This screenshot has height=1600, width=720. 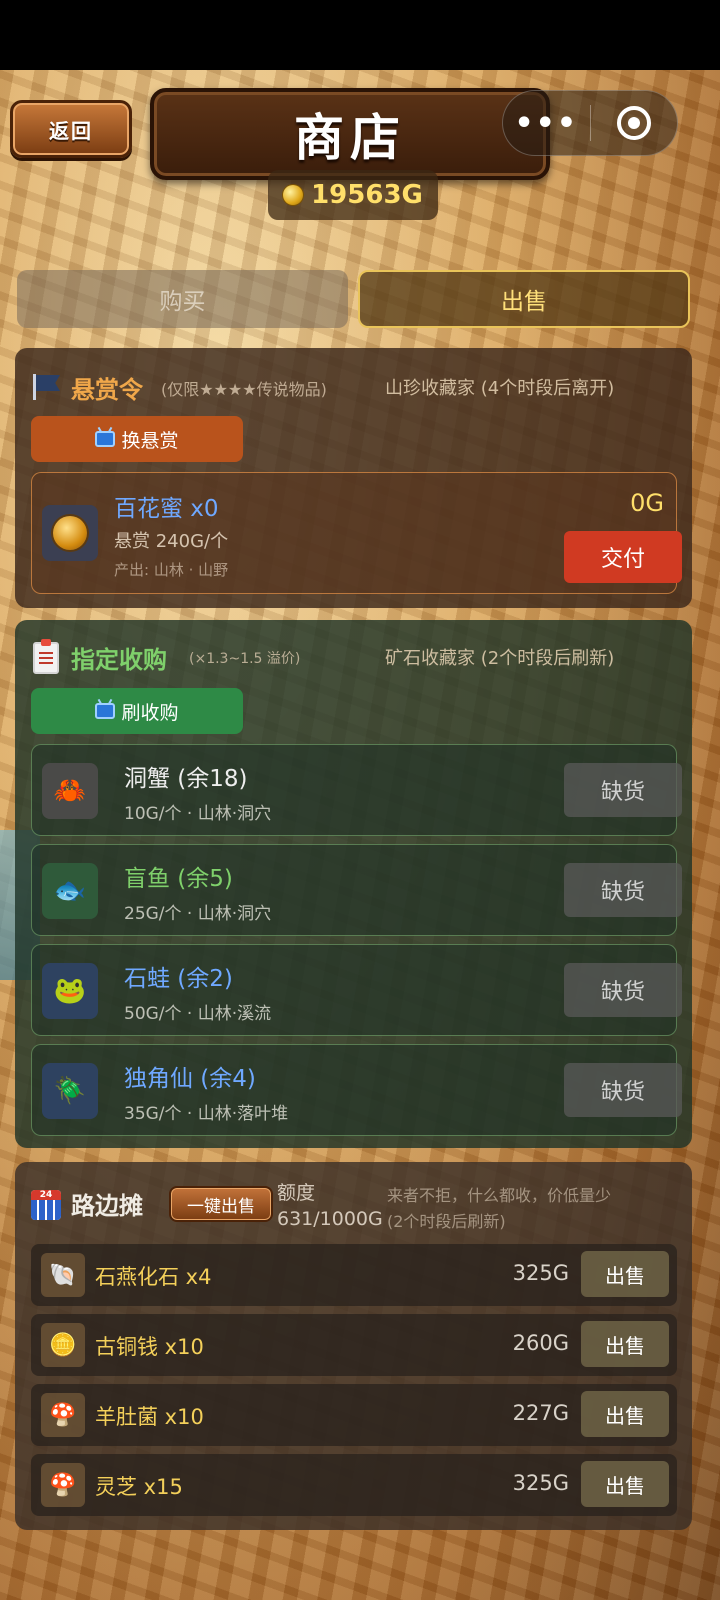 I want to click on bounty-collector-info: 山珍收藏家 (4个时段后离开), so click(x=500, y=388).